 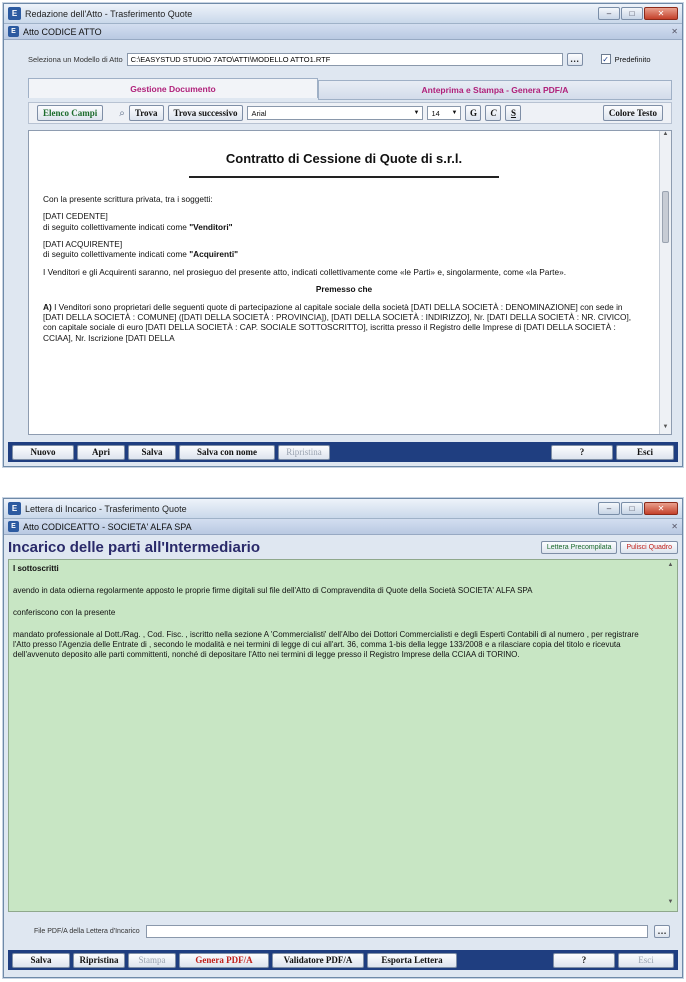 What do you see at coordinates (173, 88) in the screenshot?
I see `tab-gestione-documento: Gestione Documento` at bounding box center [173, 88].